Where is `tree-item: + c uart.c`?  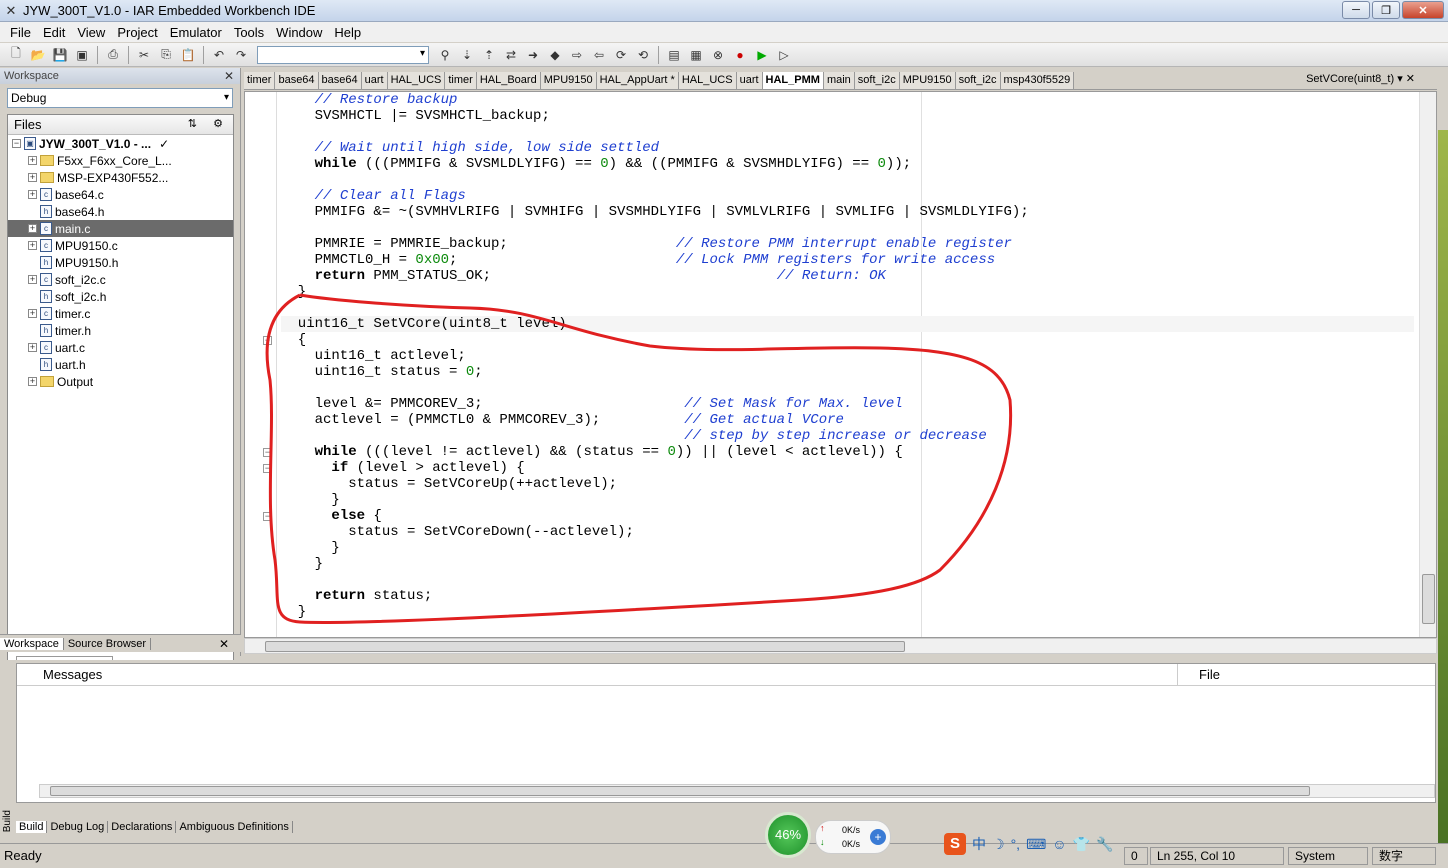
tree-item: + c uart.c is located at coordinates (120, 347).